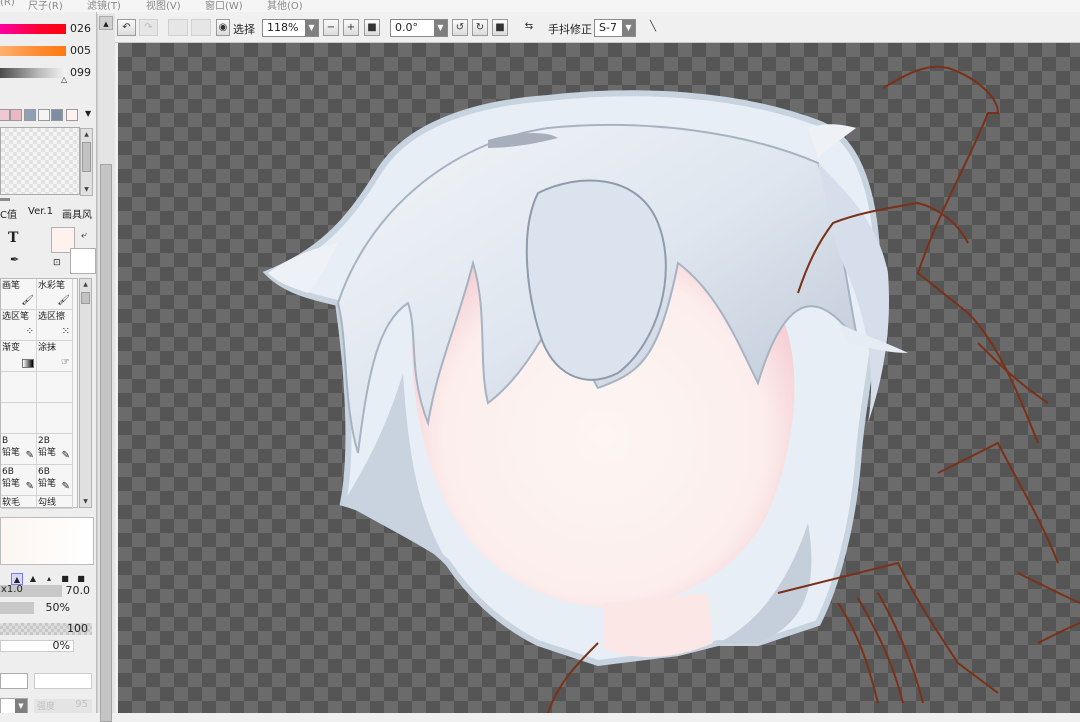 This screenshot has height=722, width=1080. I want to click on zoom-reset-button: ■, so click(372, 27).